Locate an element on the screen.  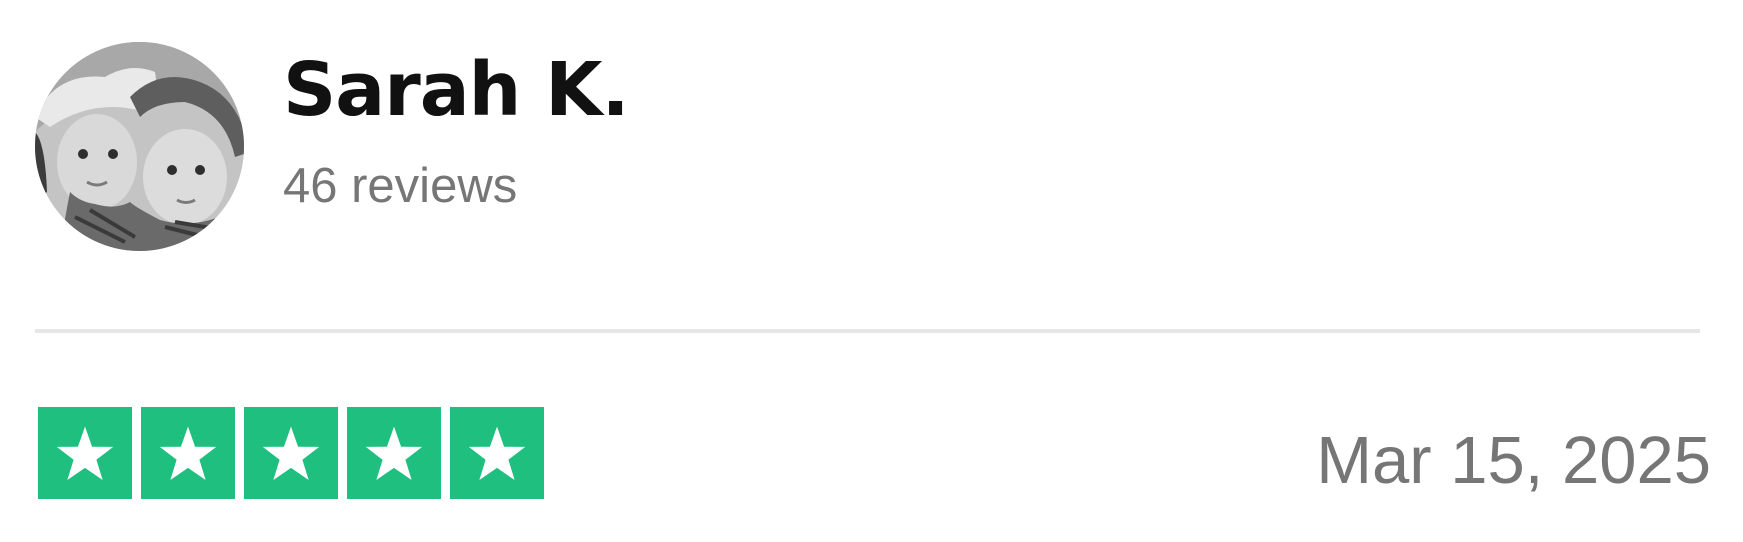
review-count: 46 reviews is located at coordinates (400, 186).